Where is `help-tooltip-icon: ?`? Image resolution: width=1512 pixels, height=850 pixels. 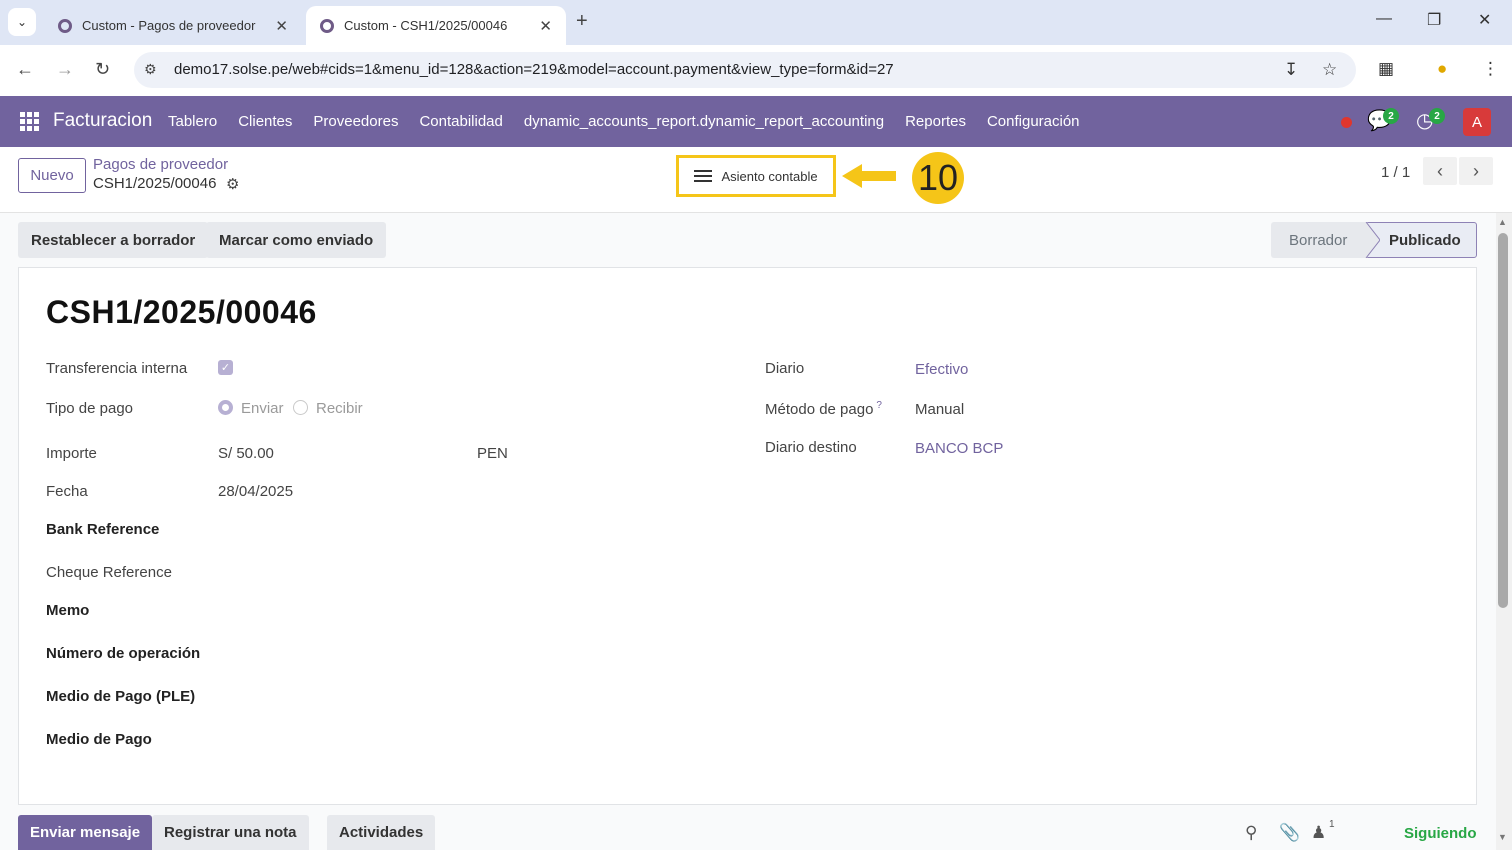
help-tooltip-icon: ? is located at coordinates (879, 405).